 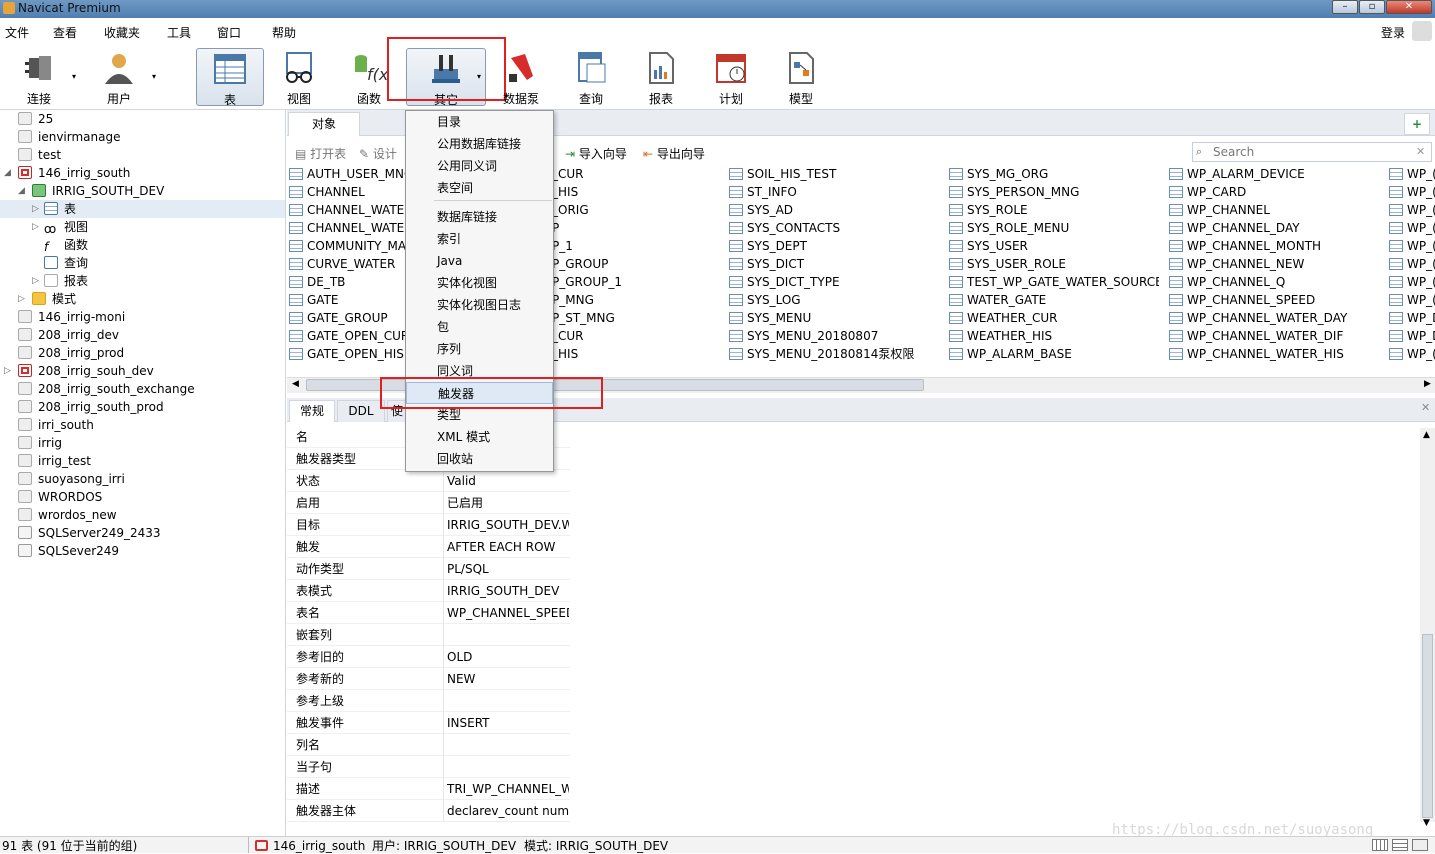 I want to click on property-row: 参考旧的 OLD, so click(x=428, y=657).